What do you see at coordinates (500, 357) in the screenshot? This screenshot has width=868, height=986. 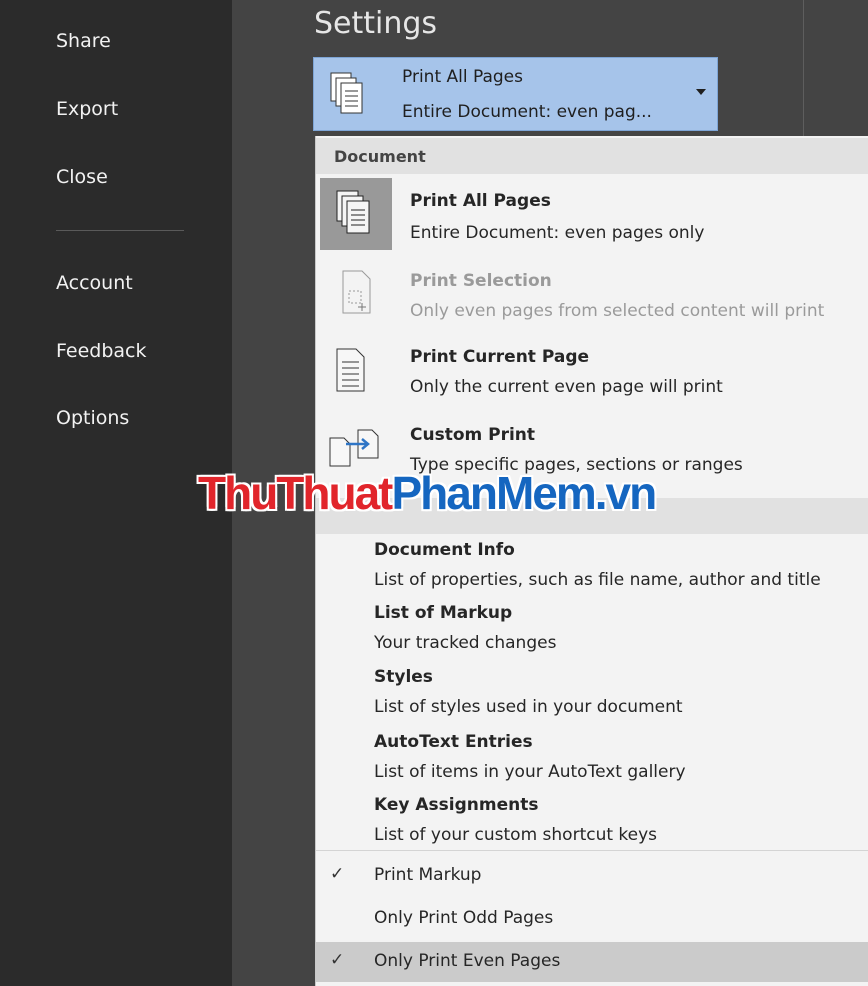 I see `menu-item-title: Print Current Page` at bounding box center [500, 357].